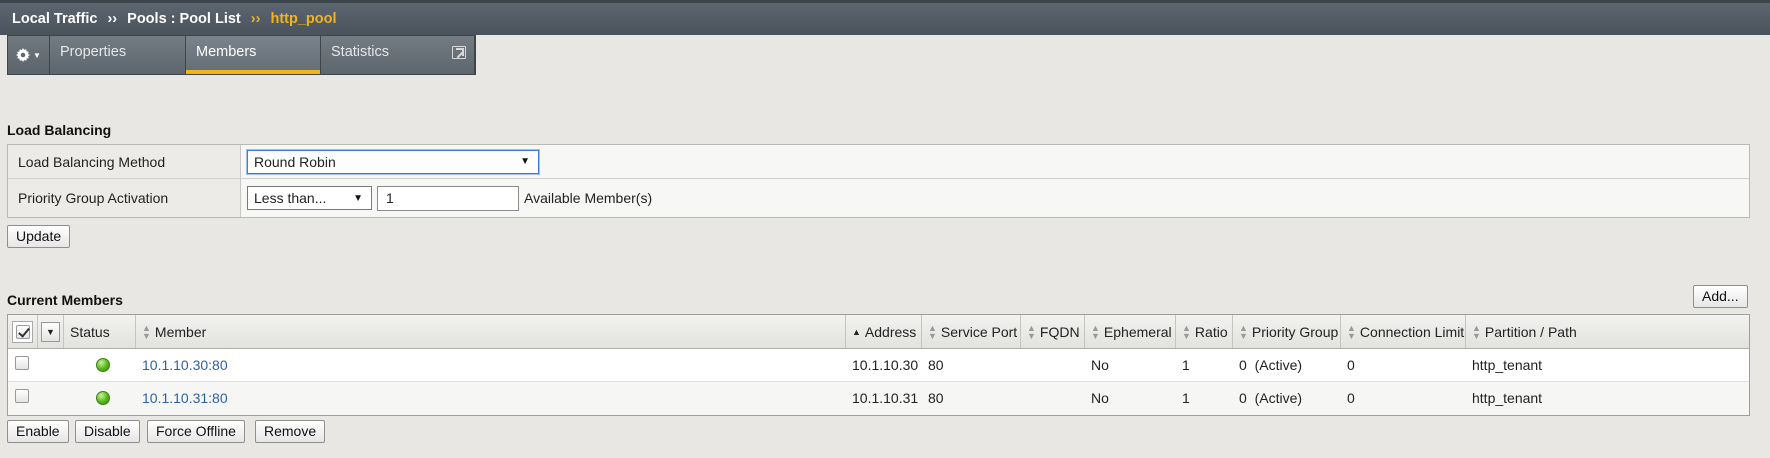 The image size is (1770, 458). What do you see at coordinates (459, 52) in the screenshot?
I see `popout-icon` at bounding box center [459, 52].